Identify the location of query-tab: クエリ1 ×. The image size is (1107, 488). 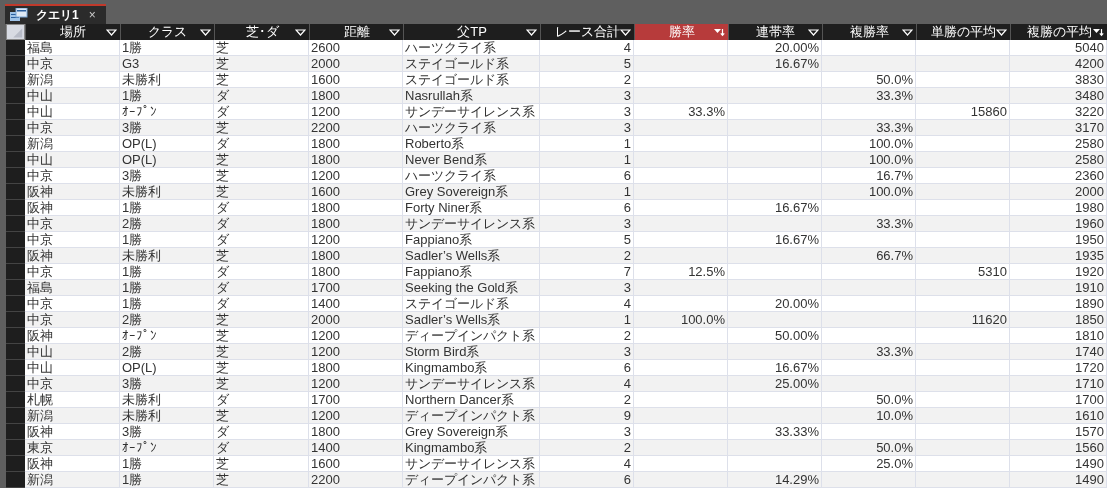
(55, 14).